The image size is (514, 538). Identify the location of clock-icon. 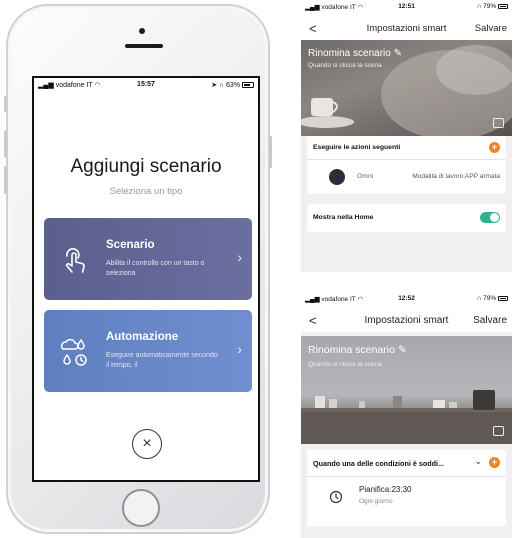
(336, 497).